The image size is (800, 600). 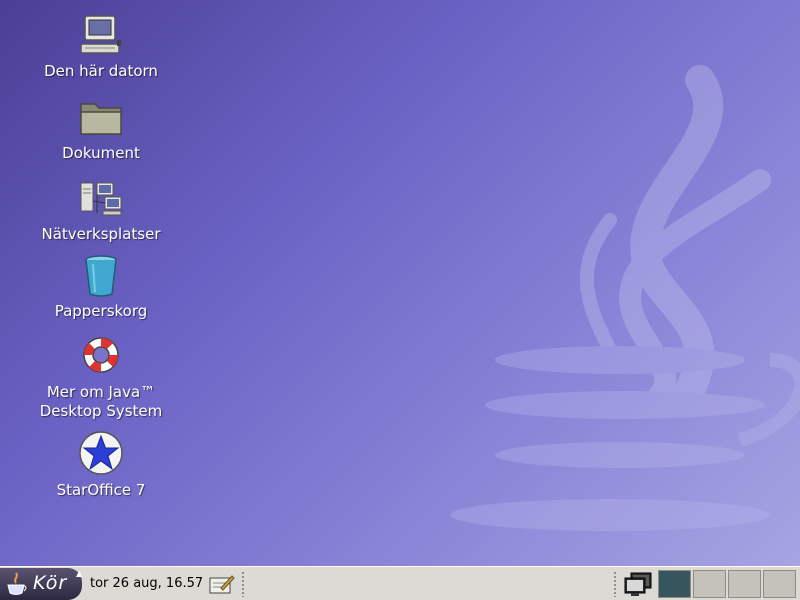 I want to click on run-menu-button: Kör ▲, so click(x=41, y=584).